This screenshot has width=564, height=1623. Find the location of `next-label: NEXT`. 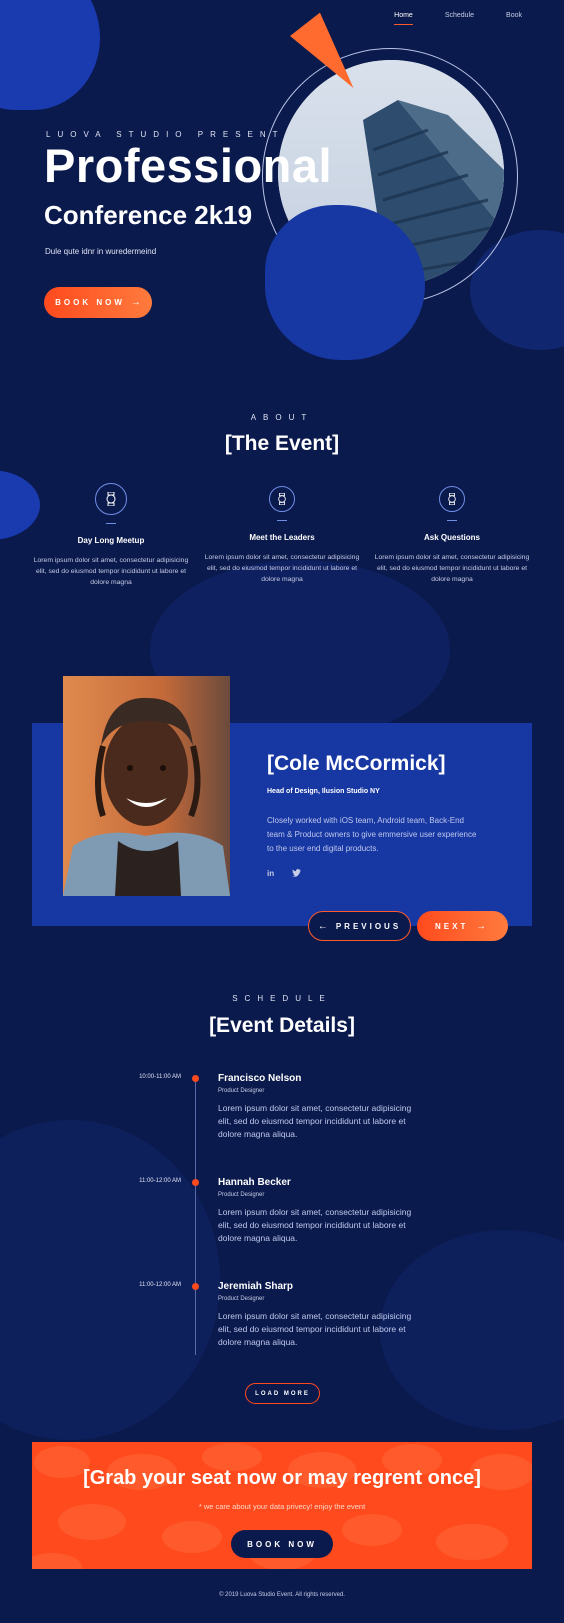

next-label: NEXT is located at coordinates (452, 926).